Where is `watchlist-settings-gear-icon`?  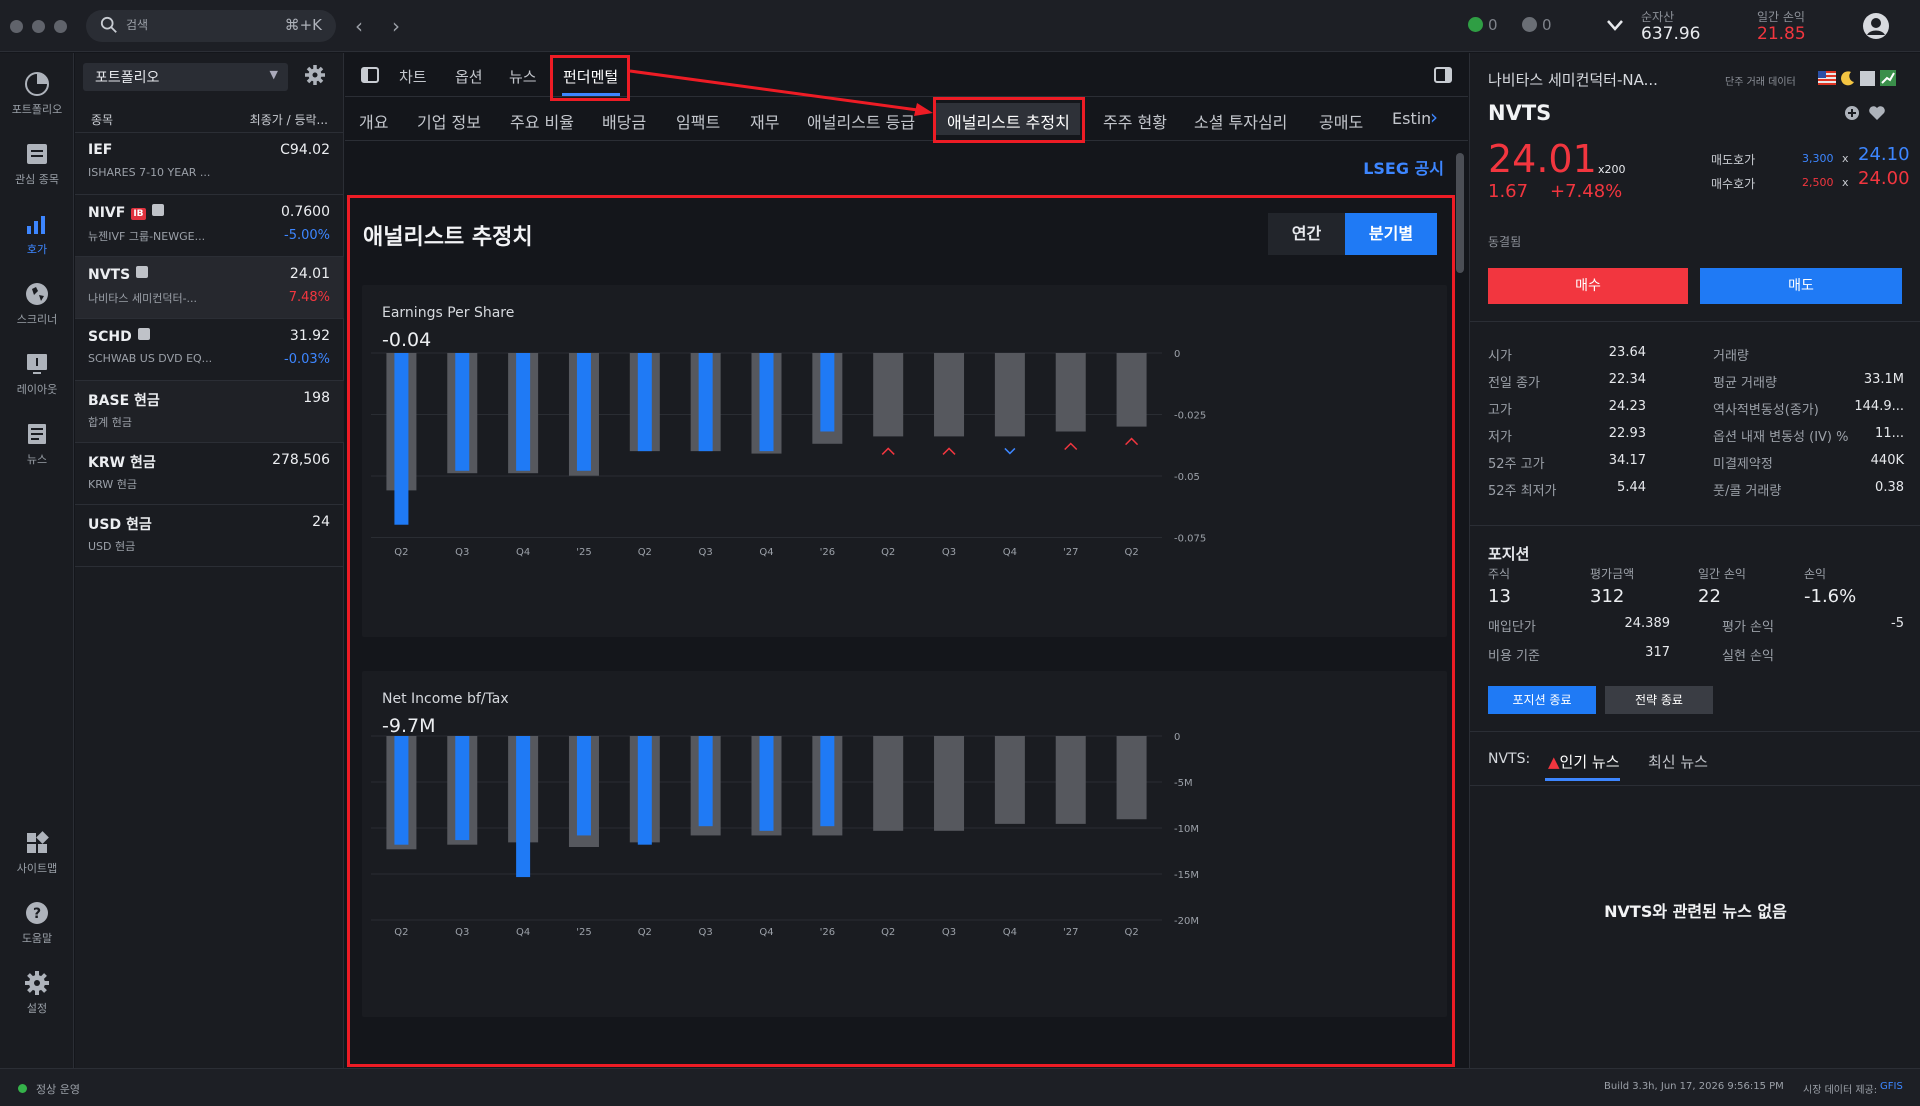
watchlist-settings-gear-icon is located at coordinates (315, 75).